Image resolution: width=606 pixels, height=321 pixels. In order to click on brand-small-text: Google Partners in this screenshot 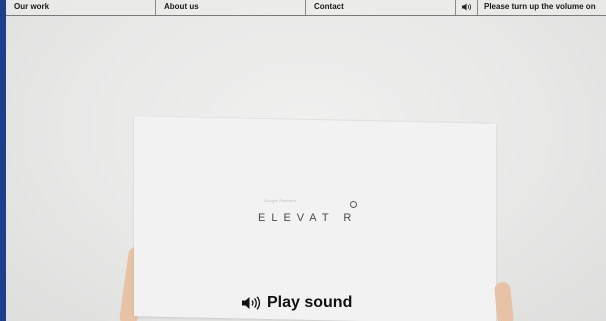, I will do `click(280, 200)`.